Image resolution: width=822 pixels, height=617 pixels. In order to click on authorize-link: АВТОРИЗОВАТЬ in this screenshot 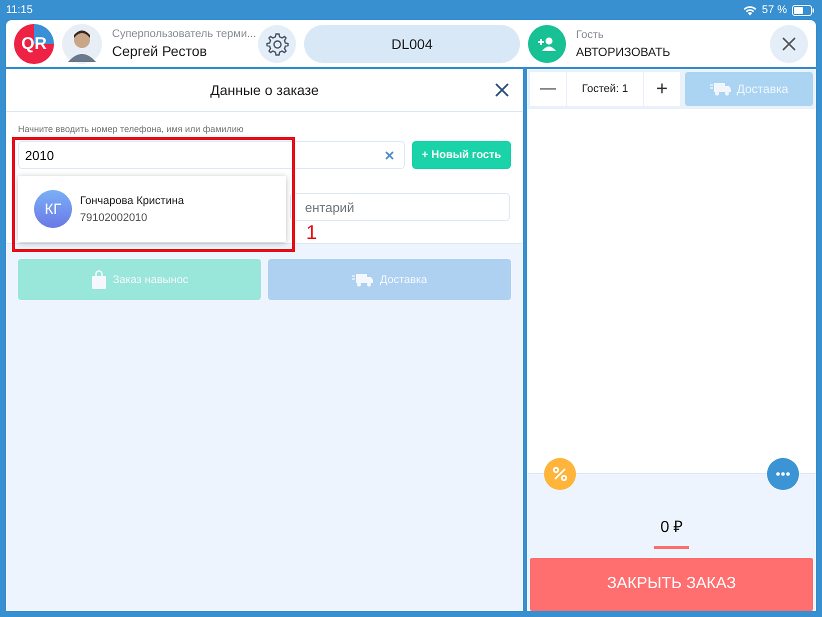, I will do `click(647, 51)`.